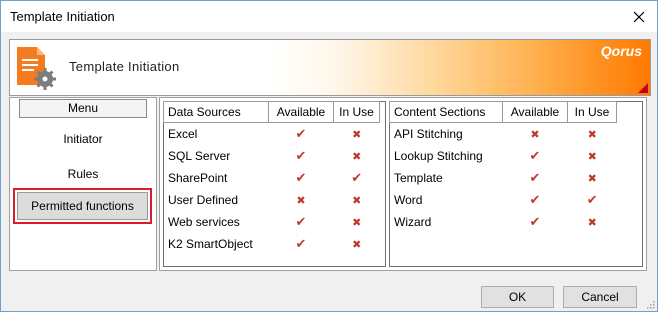 The height and width of the screenshot is (312, 658). Describe the element at coordinates (438, 156) in the screenshot. I see `row-label: Lookup Stitching` at that location.